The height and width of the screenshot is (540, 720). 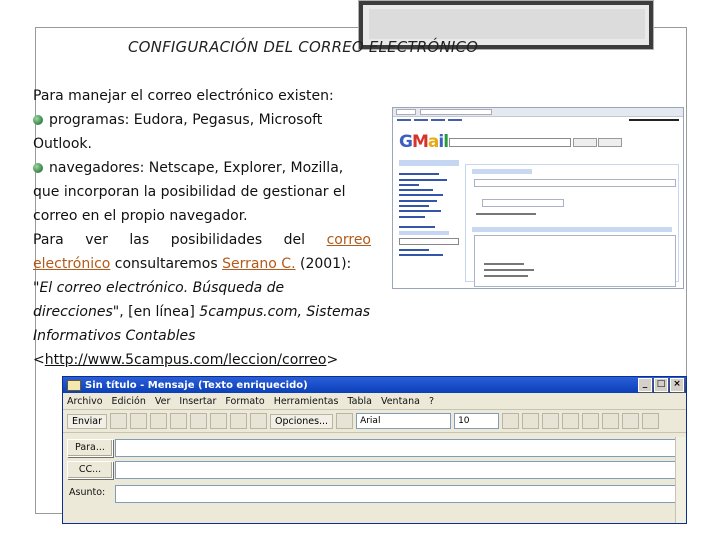 What do you see at coordinates (186, 360) in the screenshot?
I see `source-url-link: http://www.5campus.com/leccion/correo` at bounding box center [186, 360].